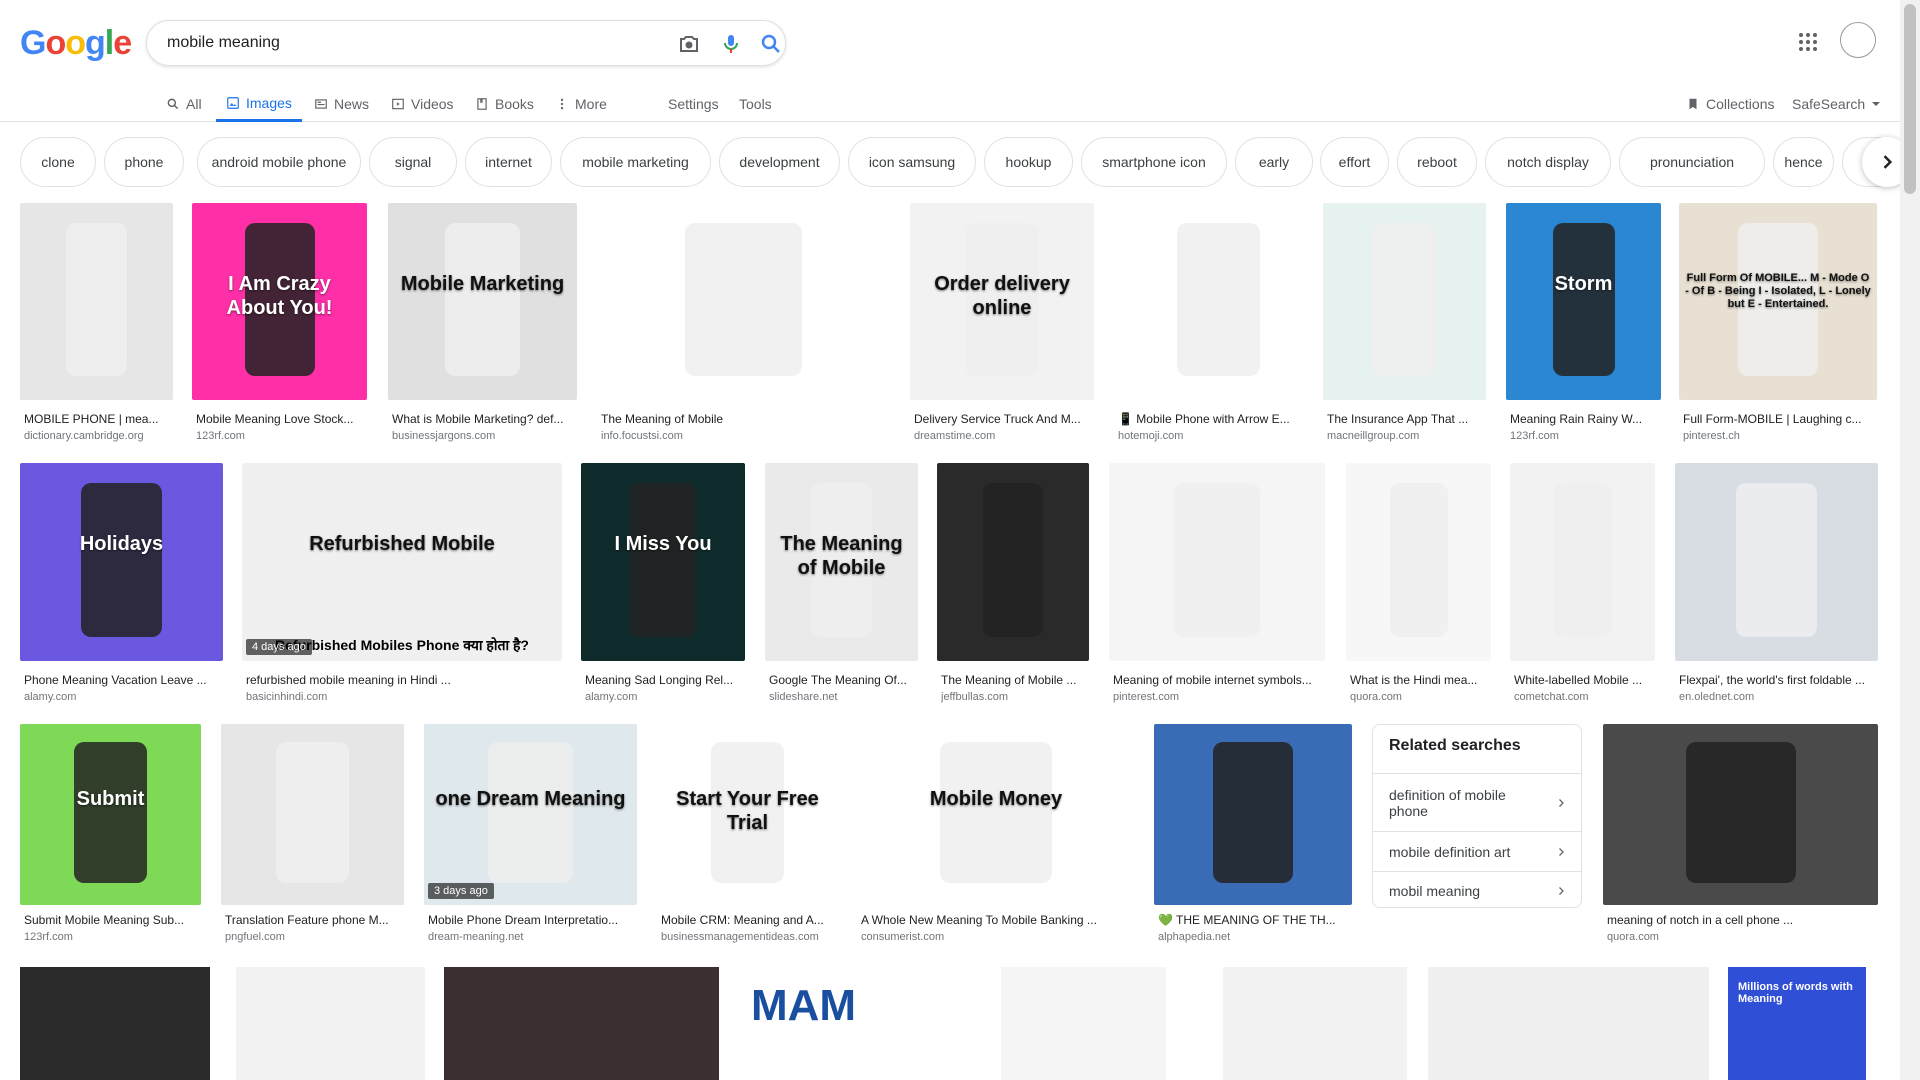  What do you see at coordinates (743, 436) in the screenshot?
I see `result-source: info.focustsi.com` at bounding box center [743, 436].